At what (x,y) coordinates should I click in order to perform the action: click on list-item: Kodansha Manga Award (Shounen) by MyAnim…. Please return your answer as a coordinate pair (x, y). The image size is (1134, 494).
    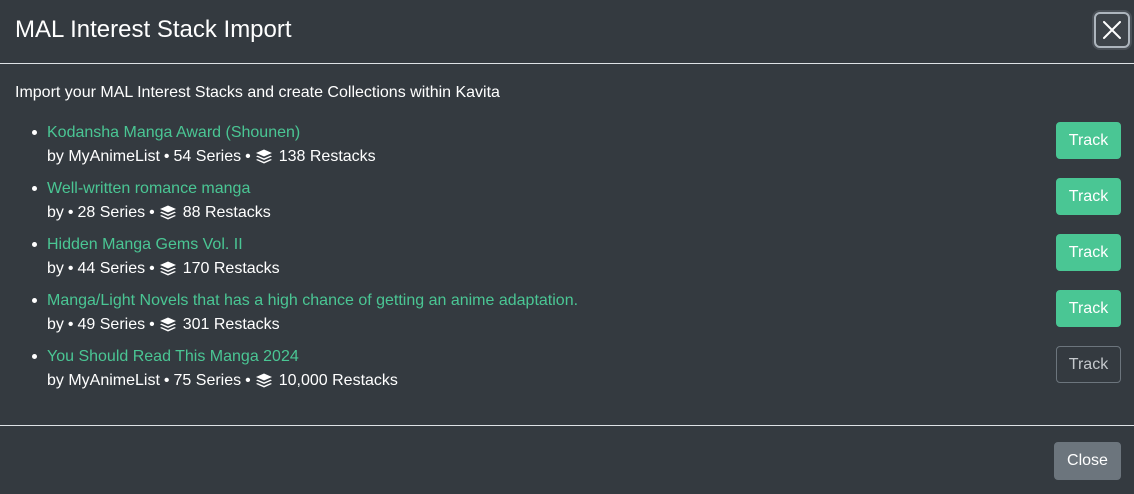
    Looking at the image, I should click on (567, 148).